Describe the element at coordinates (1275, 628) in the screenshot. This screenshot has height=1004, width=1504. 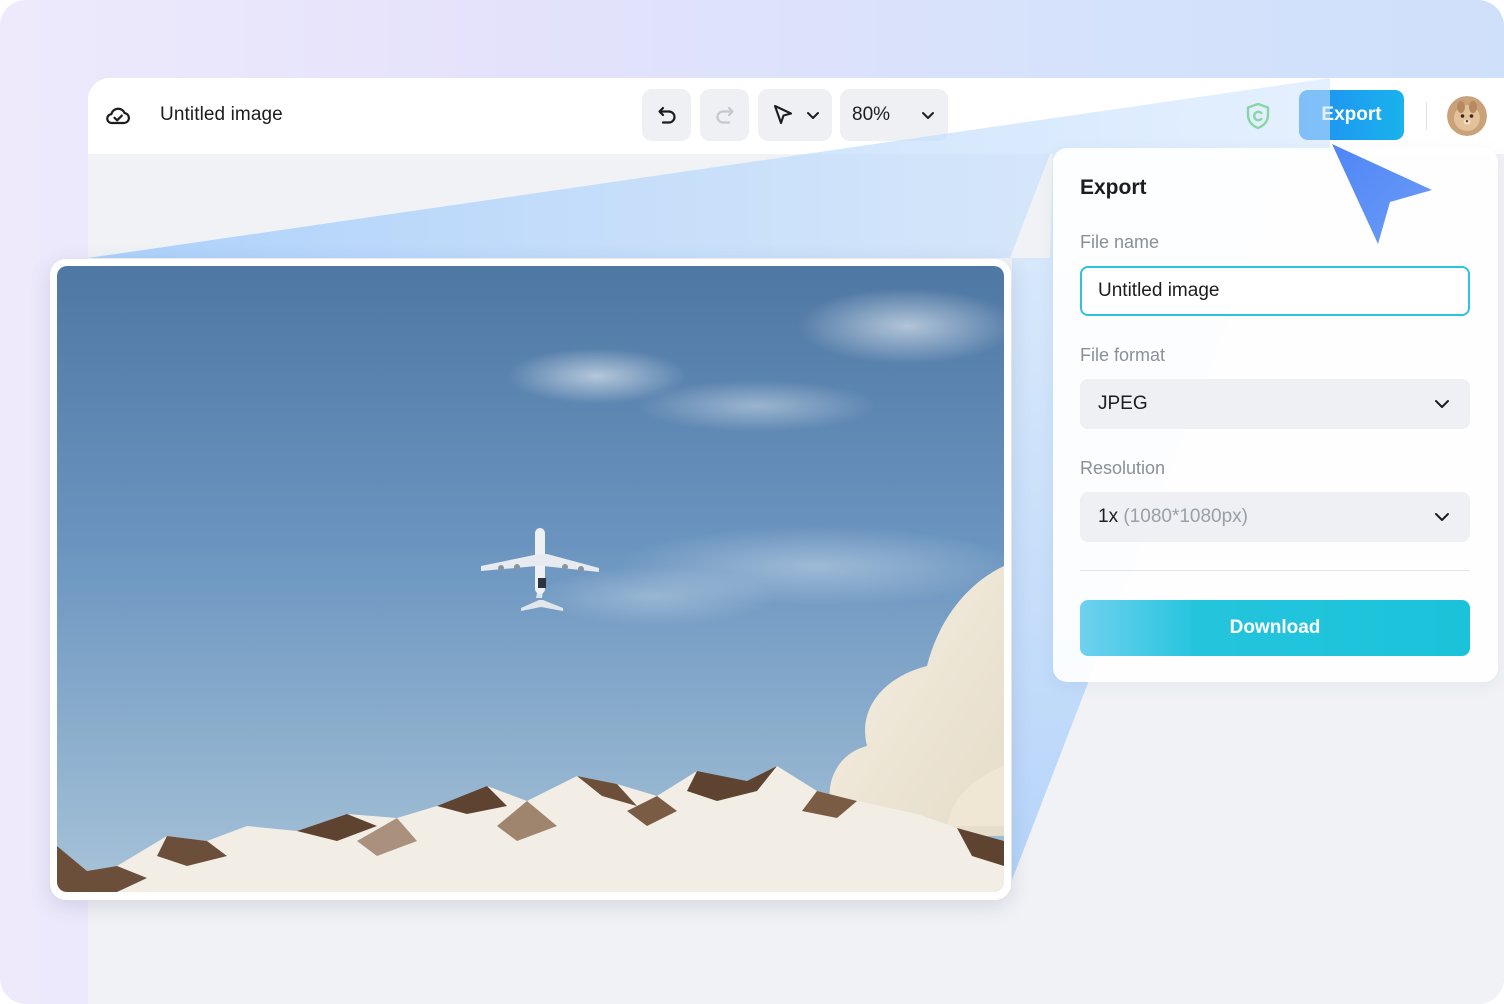
I see `download-button: Download` at that location.